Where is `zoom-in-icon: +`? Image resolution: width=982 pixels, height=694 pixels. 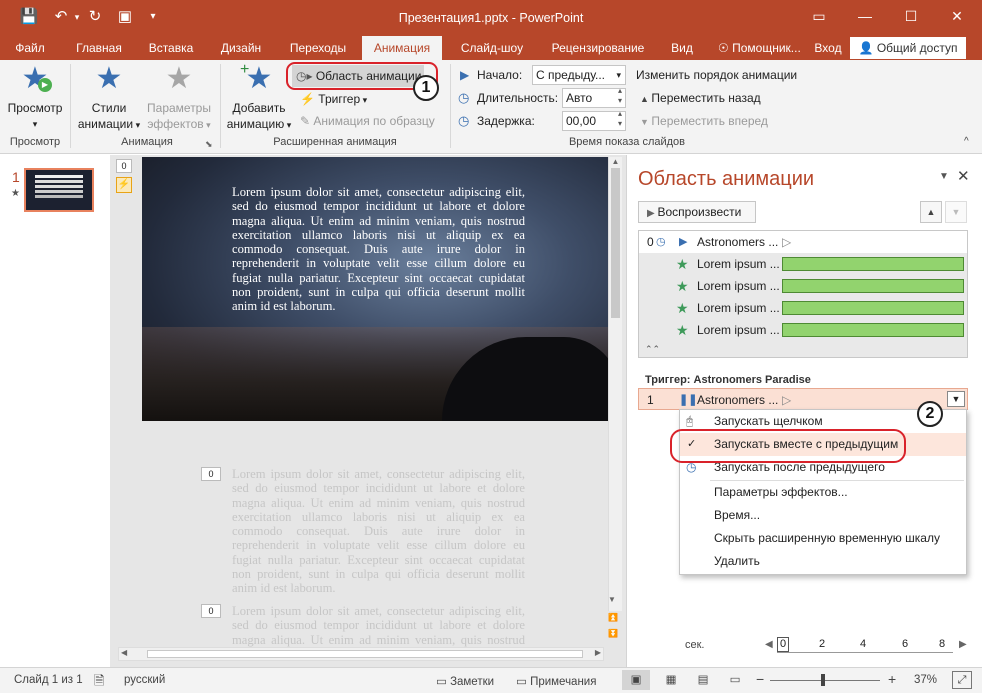 zoom-in-icon: + is located at coordinates (892, 679).